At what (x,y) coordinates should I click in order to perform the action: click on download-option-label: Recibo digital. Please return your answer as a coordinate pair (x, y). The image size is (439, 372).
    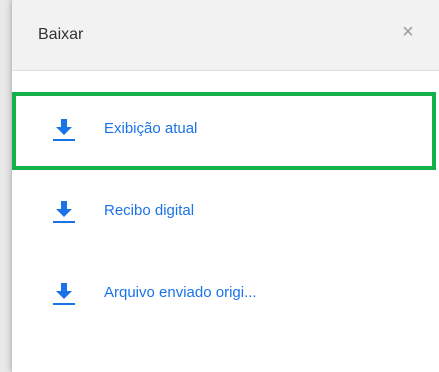
    Looking at the image, I should click on (149, 210).